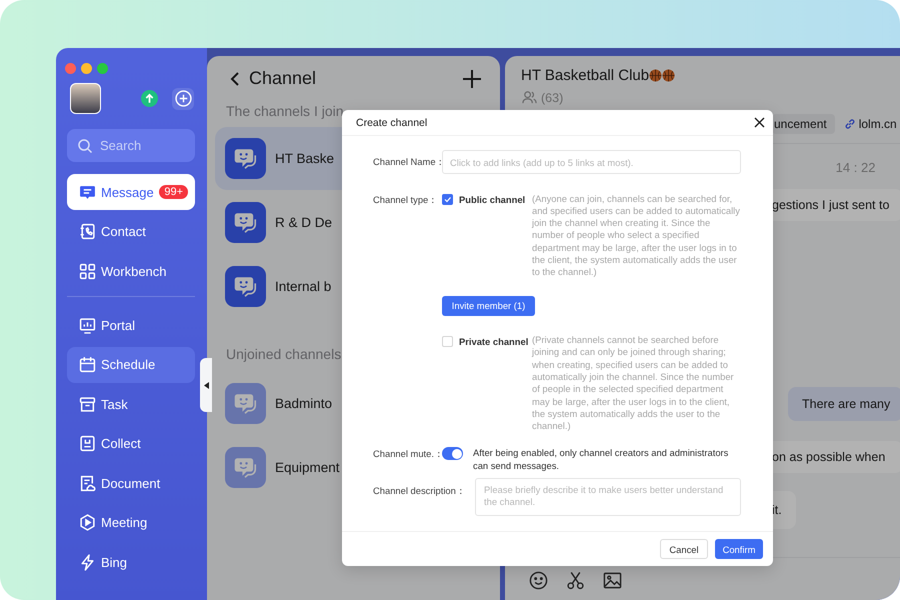 The width and height of the screenshot is (900, 600). What do you see at coordinates (494, 341) in the screenshot?
I see `option-label: Private channel` at bounding box center [494, 341].